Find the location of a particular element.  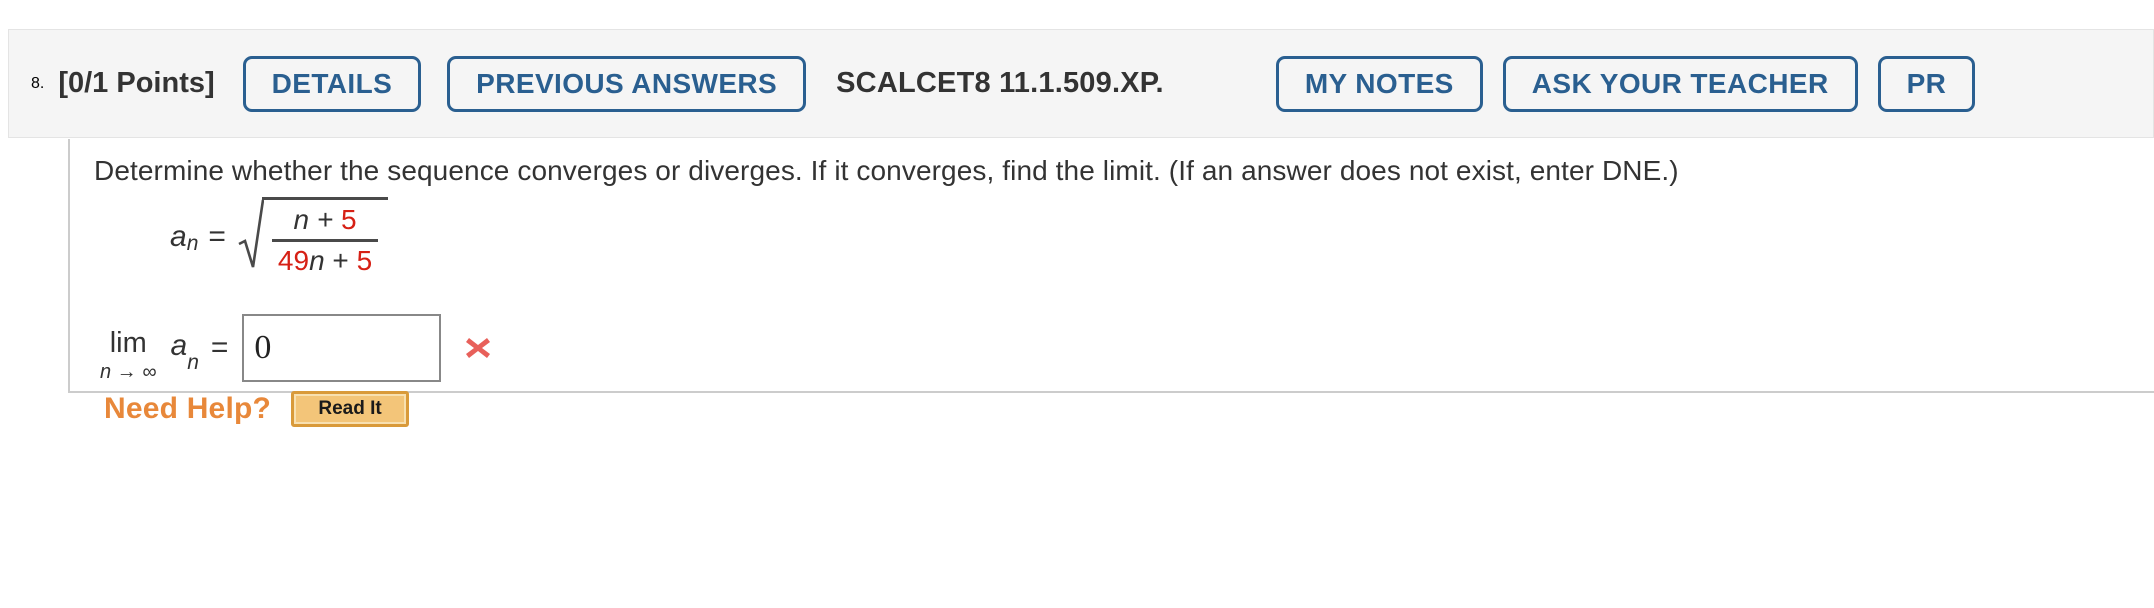

my-notes-button: MY NOTES is located at coordinates (1379, 83).